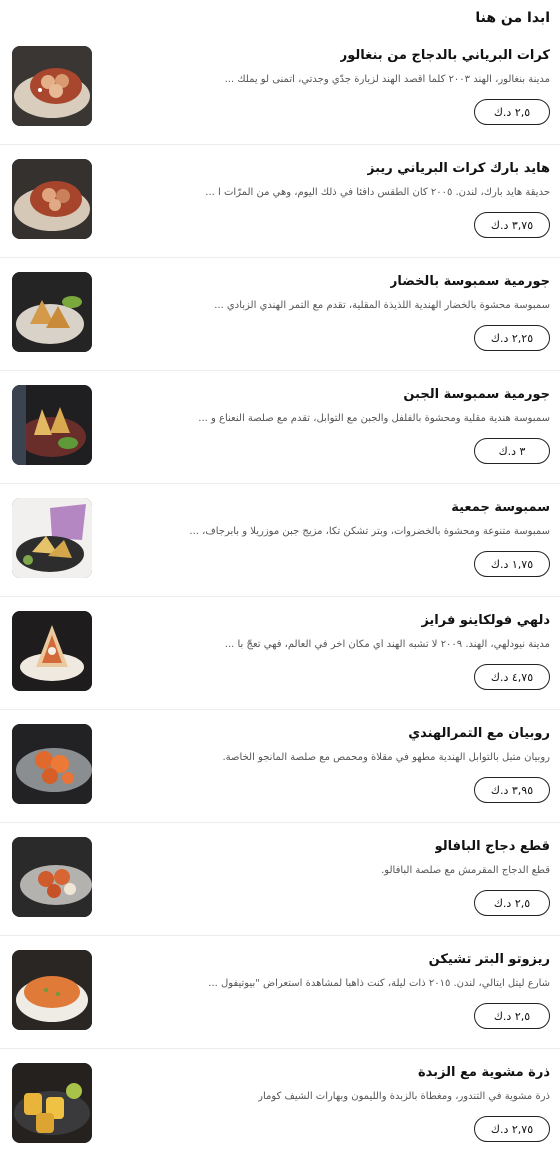 The image size is (560, 1162). I want to click on item-name: روبيان مع التمرالهندي, so click(479, 733).